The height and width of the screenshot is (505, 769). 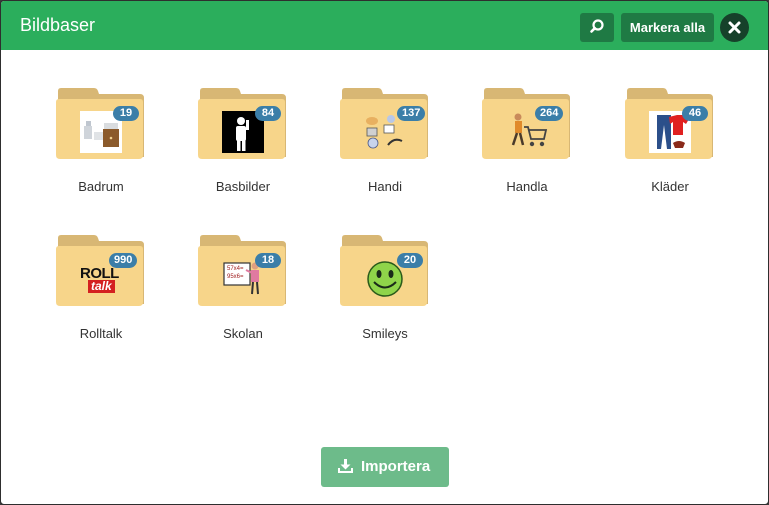 I want to click on folder-label: Kläder, so click(x=670, y=186).